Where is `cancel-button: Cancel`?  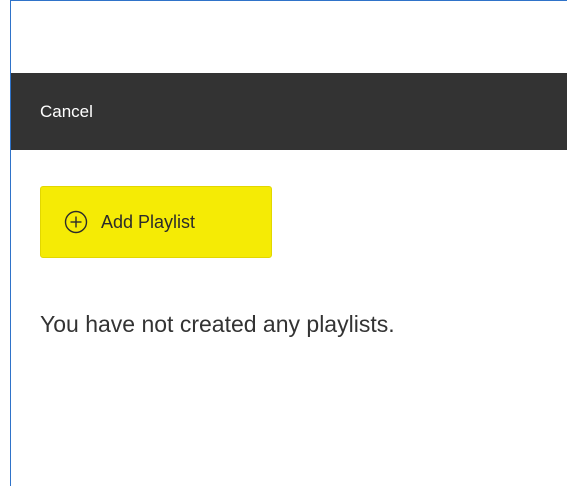
cancel-button: Cancel is located at coordinates (66, 112).